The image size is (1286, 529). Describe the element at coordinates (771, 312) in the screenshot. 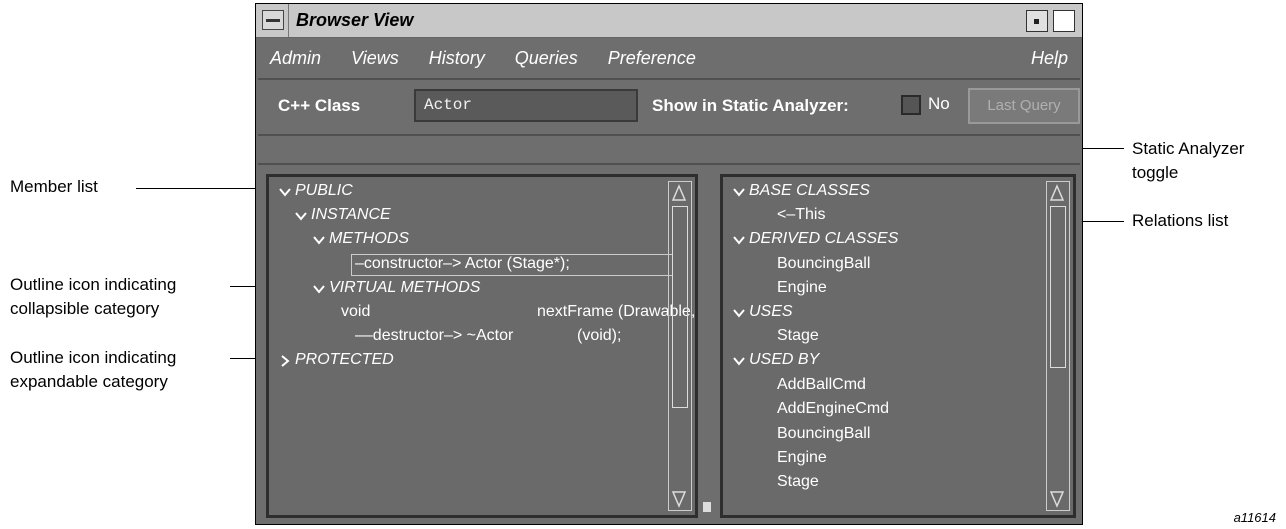

I see `category-uses: USES` at that location.